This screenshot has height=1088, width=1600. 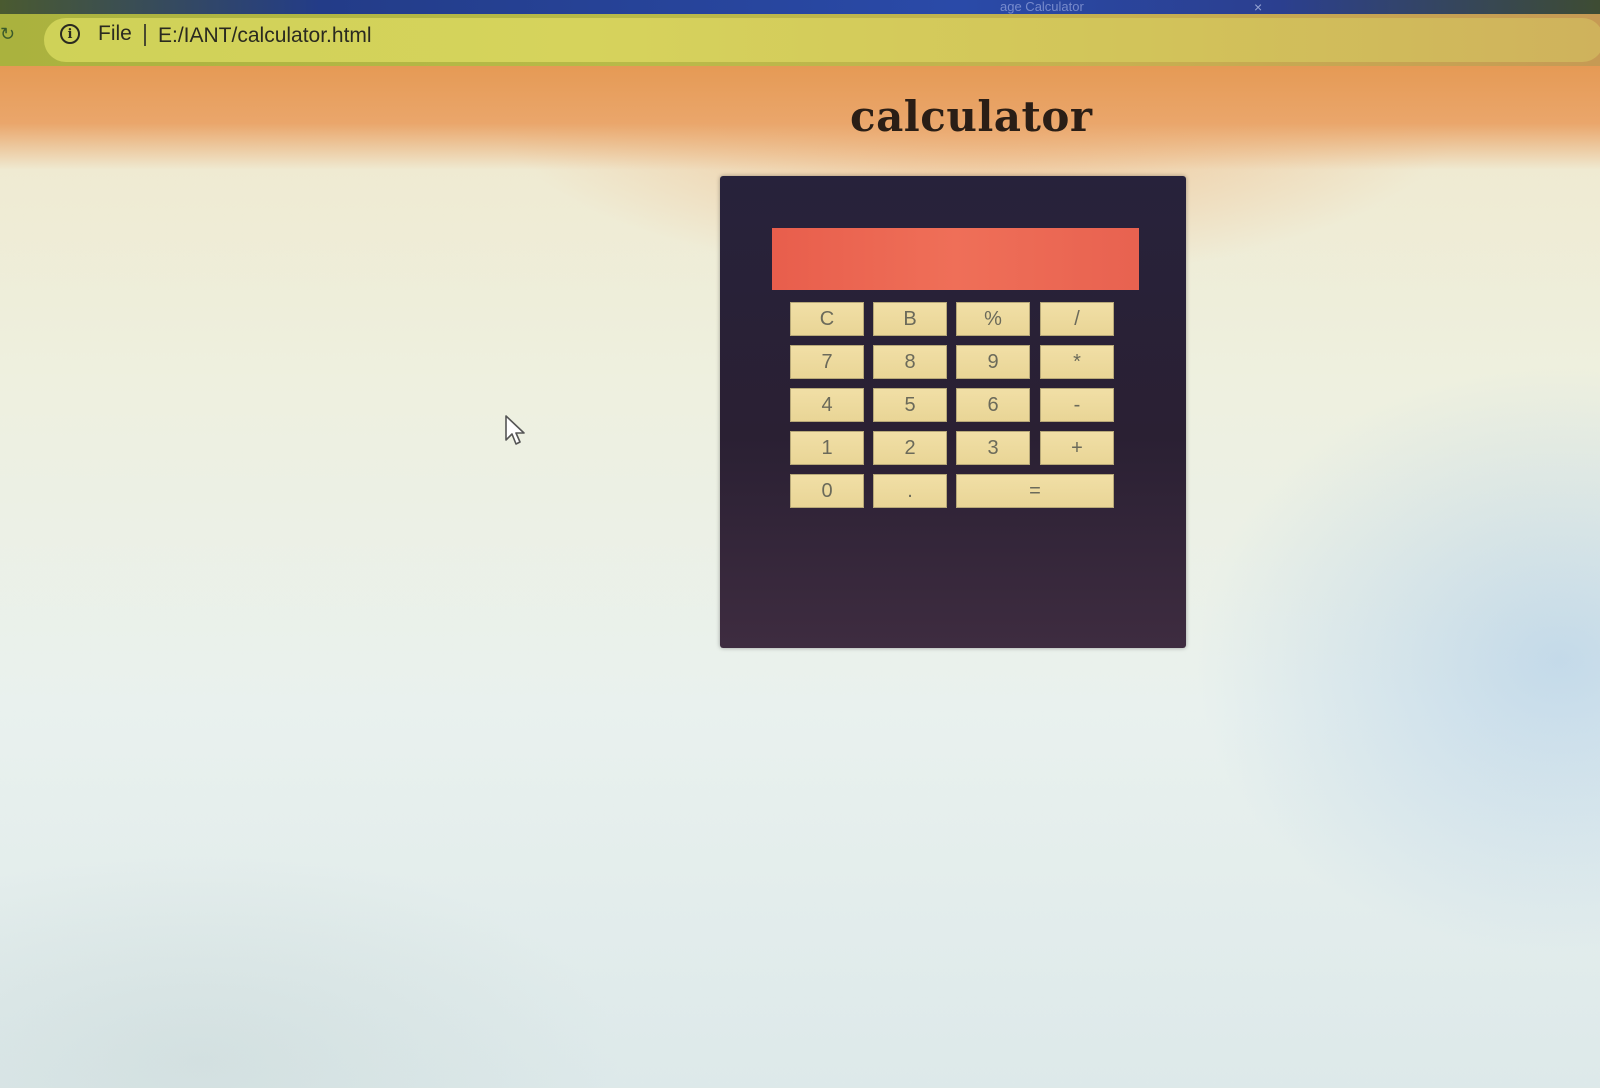 What do you see at coordinates (1077, 362) in the screenshot?
I see `key-multiply-button: *` at bounding box center [1077, 362].